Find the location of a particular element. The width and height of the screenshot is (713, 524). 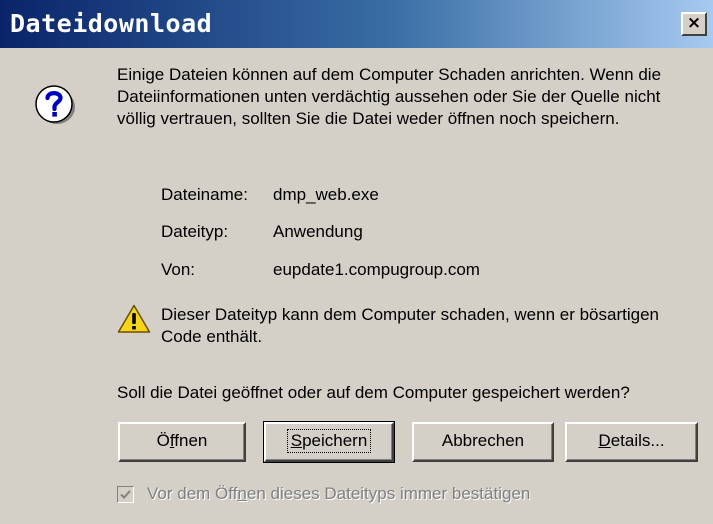

warning-triangle-icon is located at coordinates (134, 321).